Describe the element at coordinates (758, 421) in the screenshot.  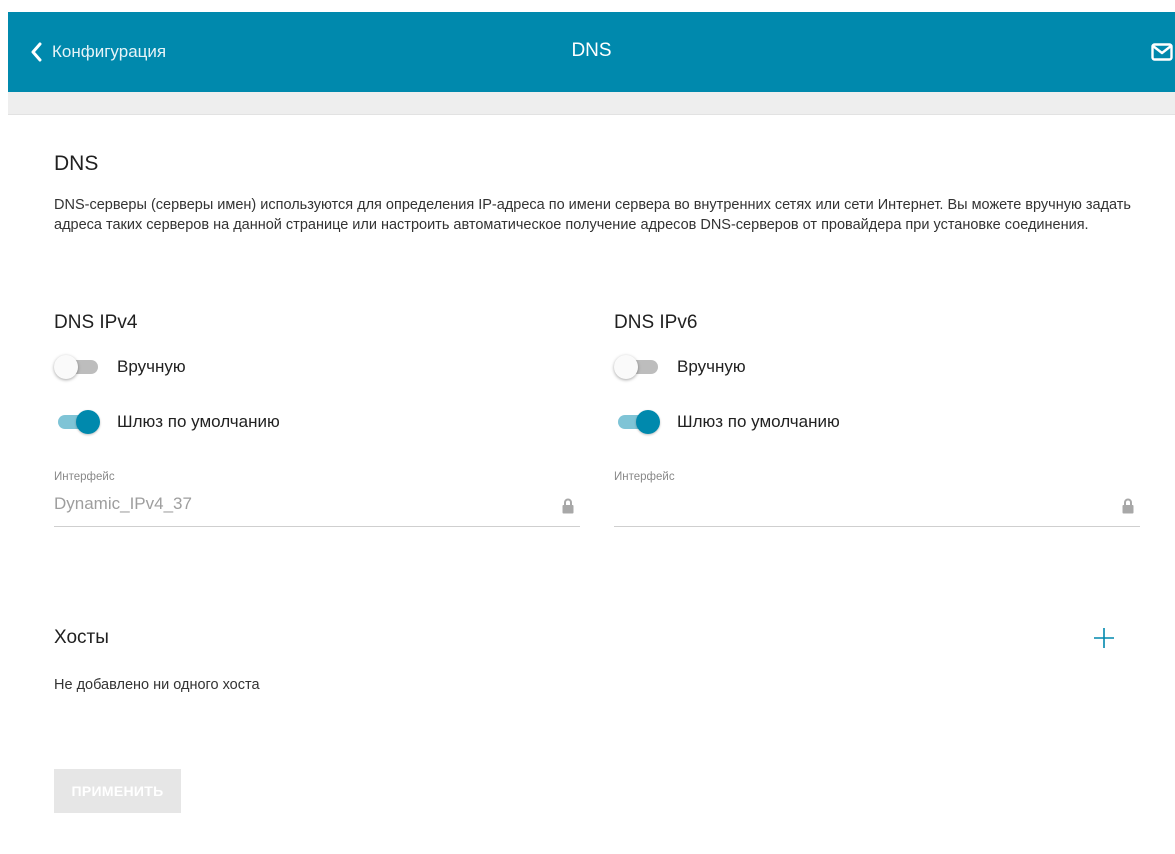
I see `ipv6-gateway-label: Шлюз по умолчанию` at that location.